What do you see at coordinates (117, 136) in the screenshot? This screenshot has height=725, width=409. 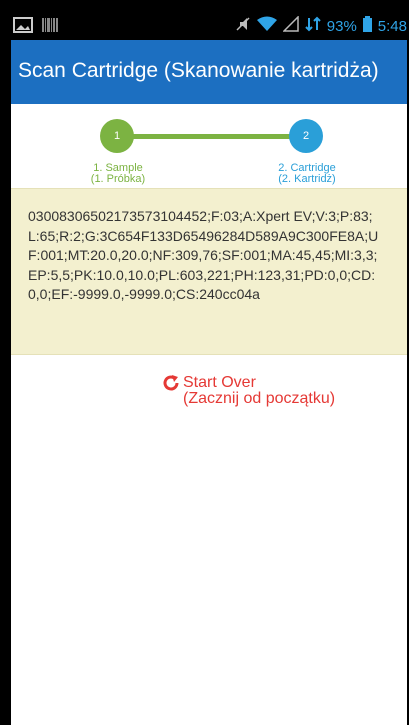 I see `step-1-circle: 1` at bounding box center [117, 136].